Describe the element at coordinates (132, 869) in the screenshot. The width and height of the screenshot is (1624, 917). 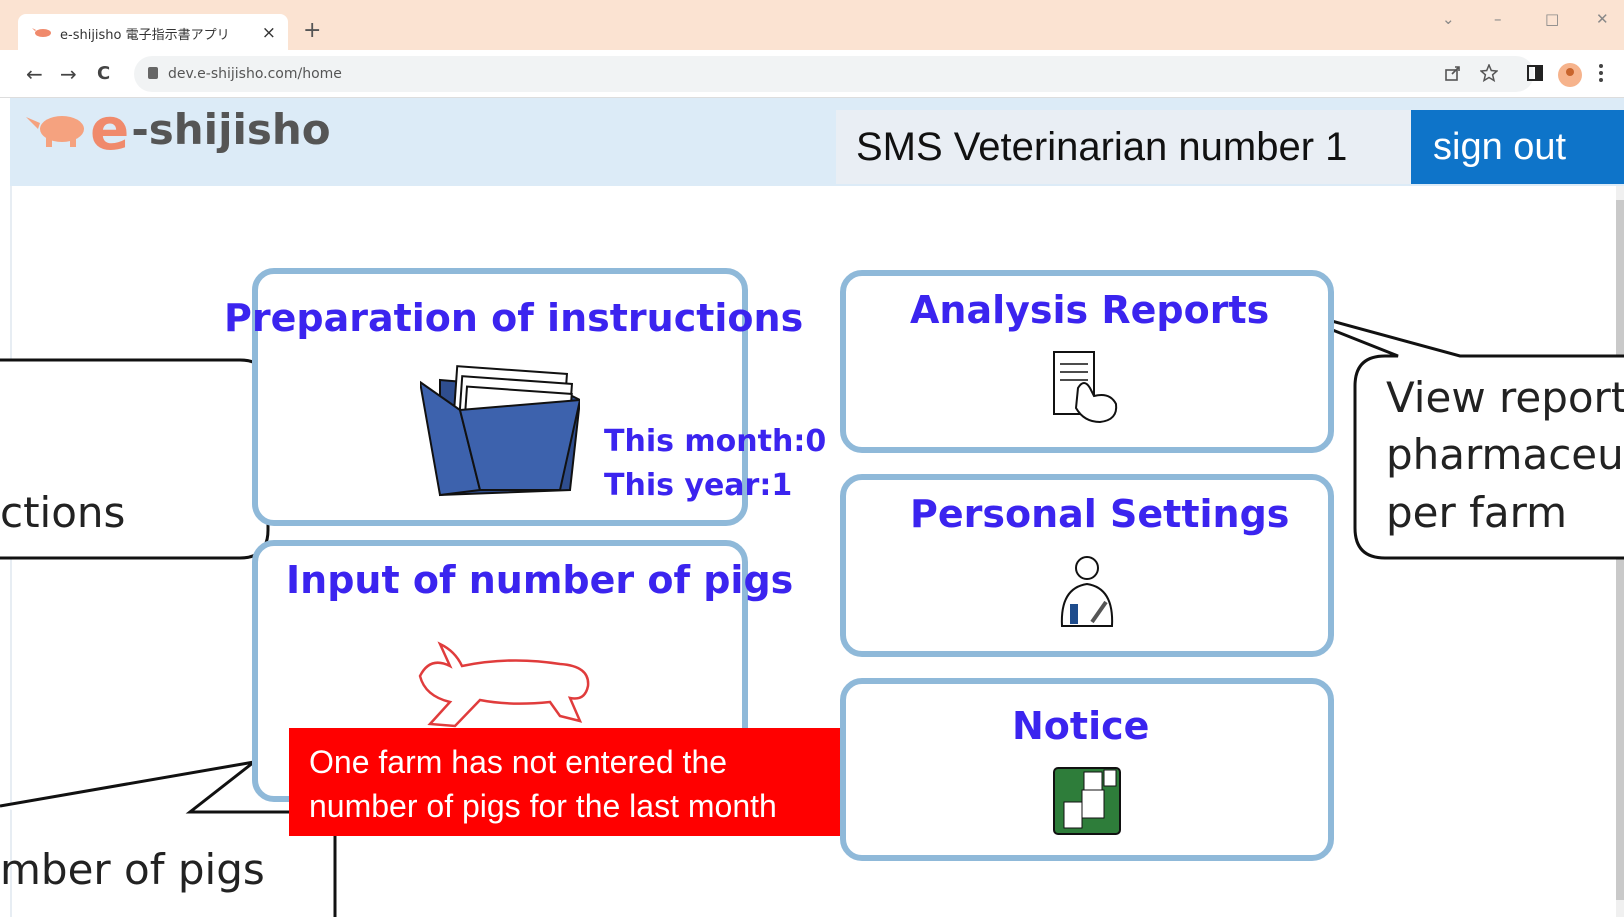
I see `callout-left-bottom-text-1: mber of pigs` at that location.